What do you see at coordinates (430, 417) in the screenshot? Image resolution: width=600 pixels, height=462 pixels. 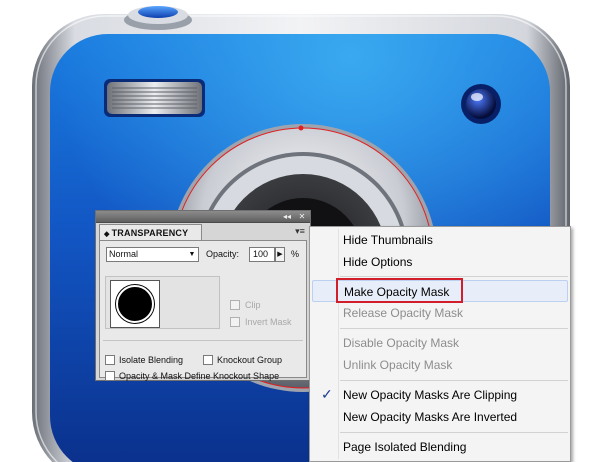 I see `menu-item-label: New Opacity Masks Are Inverted` at bounding box center [430, 417].